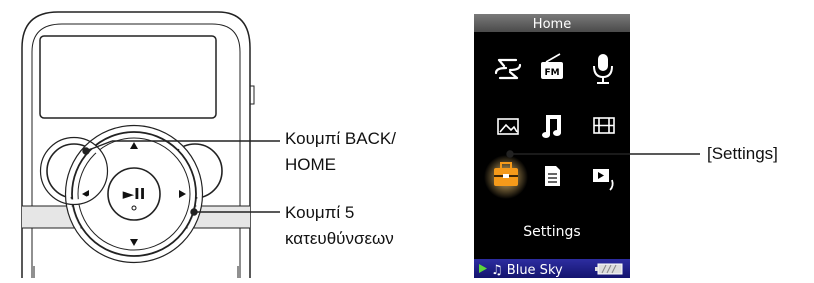  I want to click on player-display, so click(128, 77).